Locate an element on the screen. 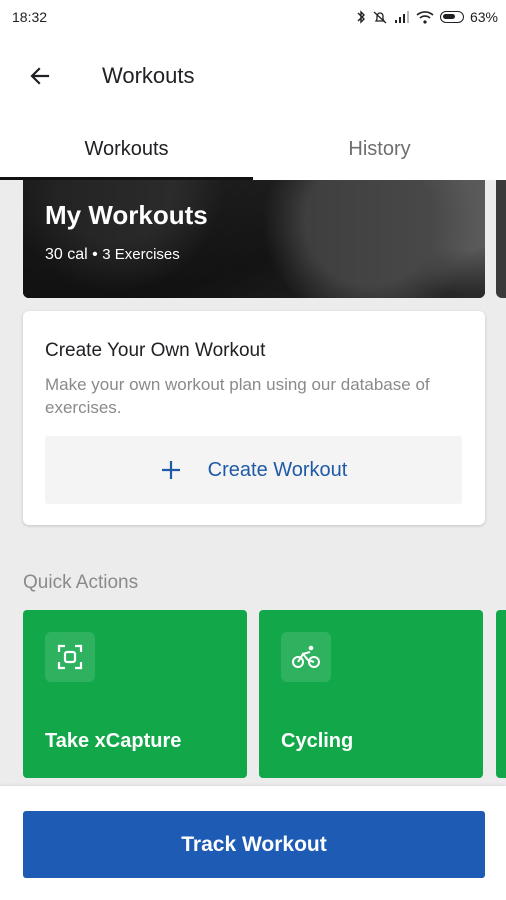  workout-calories: 30 cal is located at coordinates (66, 254).